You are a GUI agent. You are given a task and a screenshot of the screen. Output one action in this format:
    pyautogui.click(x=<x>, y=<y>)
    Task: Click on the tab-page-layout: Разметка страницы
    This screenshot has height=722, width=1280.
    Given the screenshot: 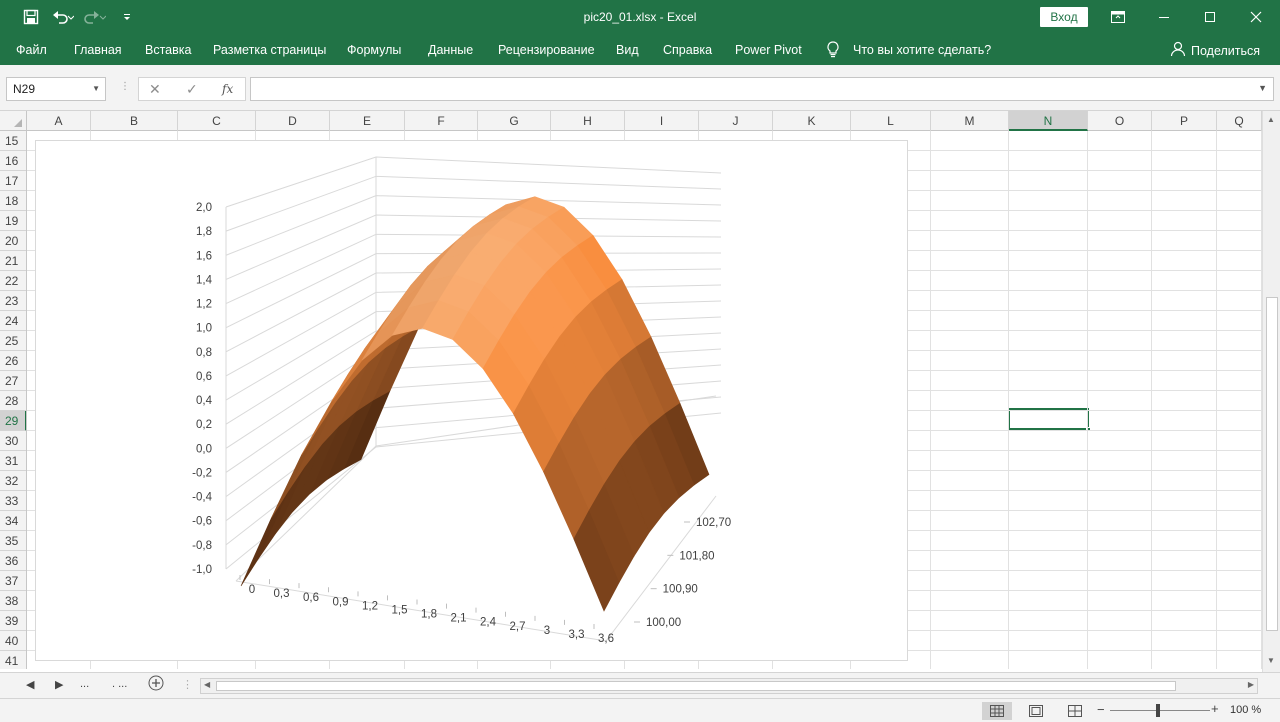 What is the action you would take?
    pyautogui.click(x=269, y=50)
    